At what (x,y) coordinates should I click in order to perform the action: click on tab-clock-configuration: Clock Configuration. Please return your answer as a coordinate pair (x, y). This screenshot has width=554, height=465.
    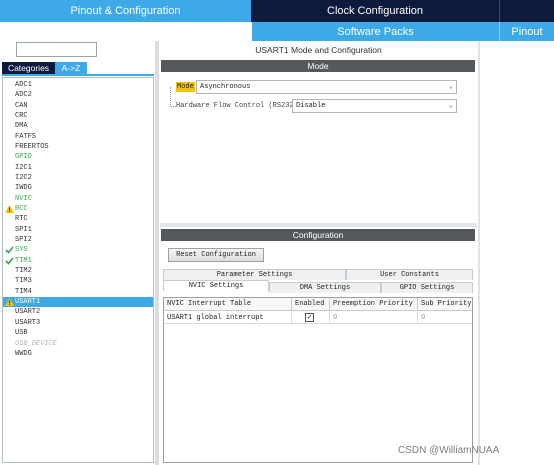
    Looking at the image, I should click on (375, 11).